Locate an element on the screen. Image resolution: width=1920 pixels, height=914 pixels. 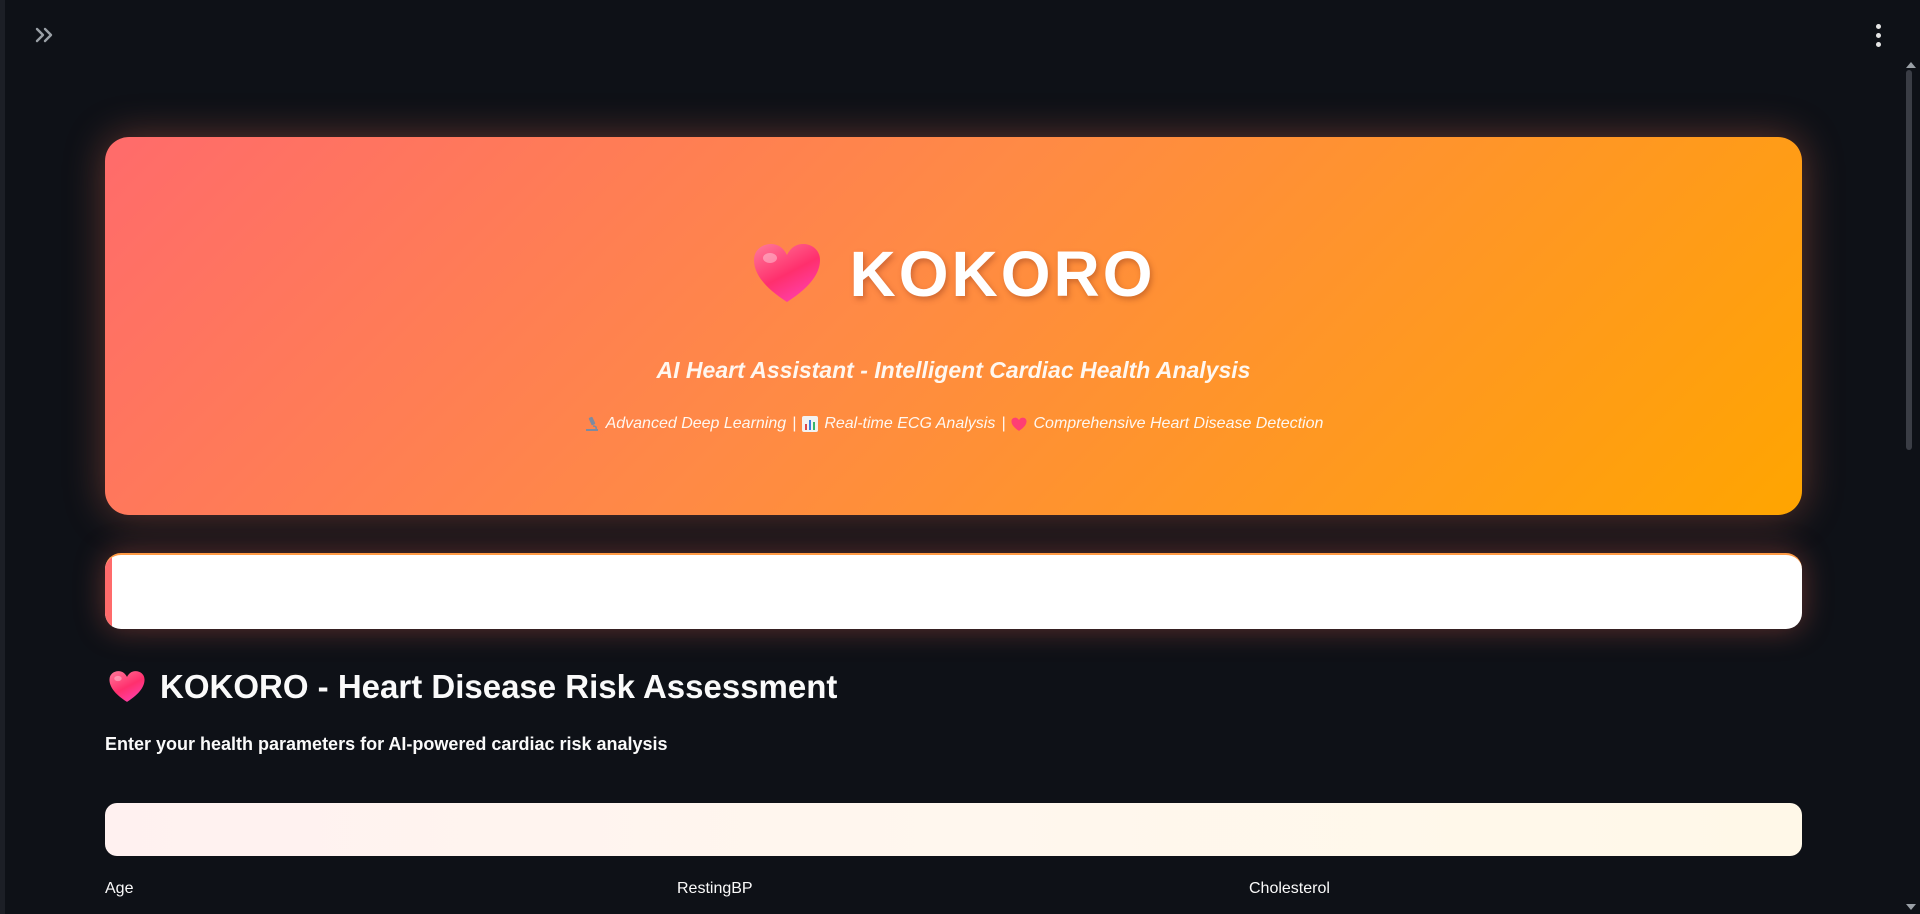
feature-item: Real-time ECG Analysis is located at coordinates (898, 424).